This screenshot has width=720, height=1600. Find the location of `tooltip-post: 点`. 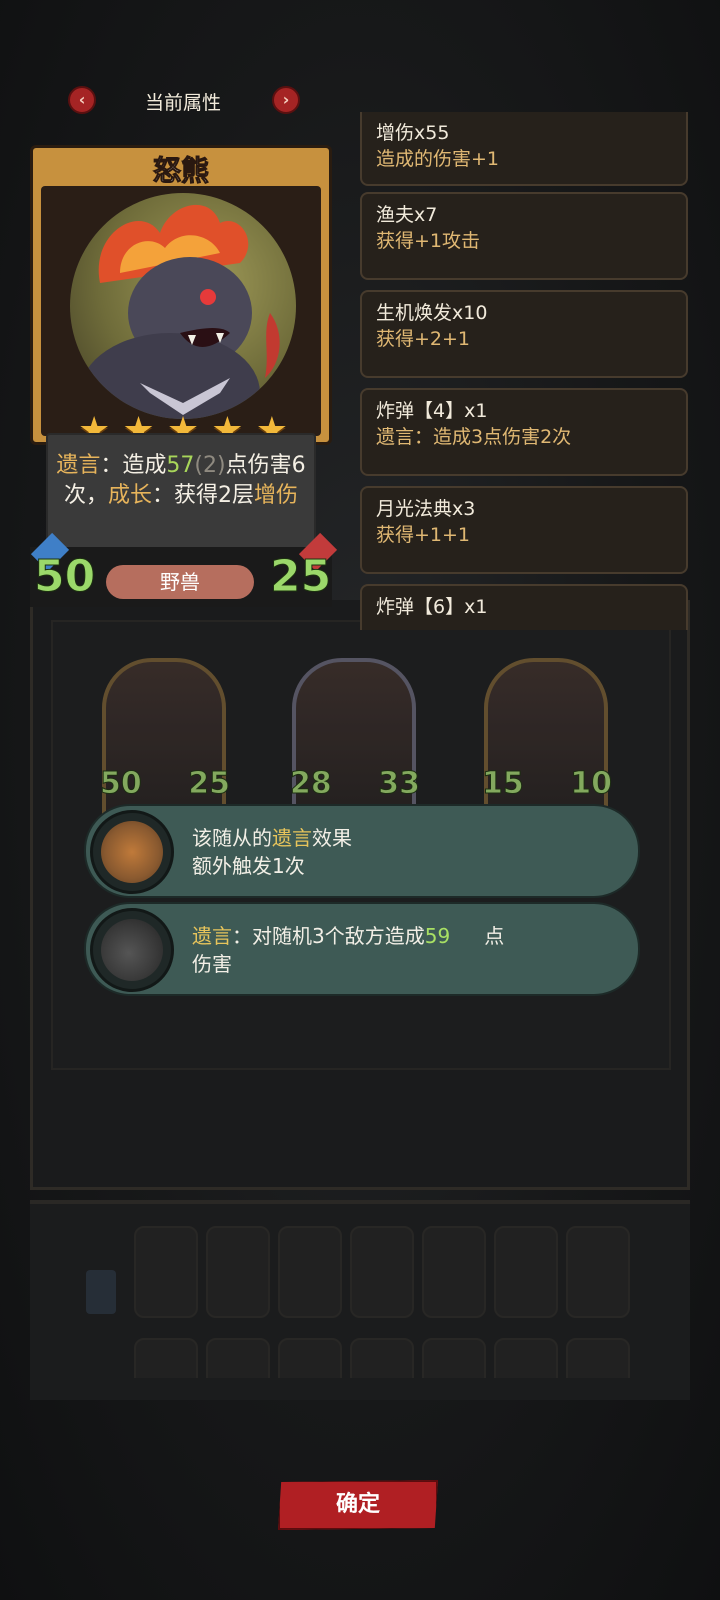

tooltip-post: 点 is located at coordinates (494, 936).